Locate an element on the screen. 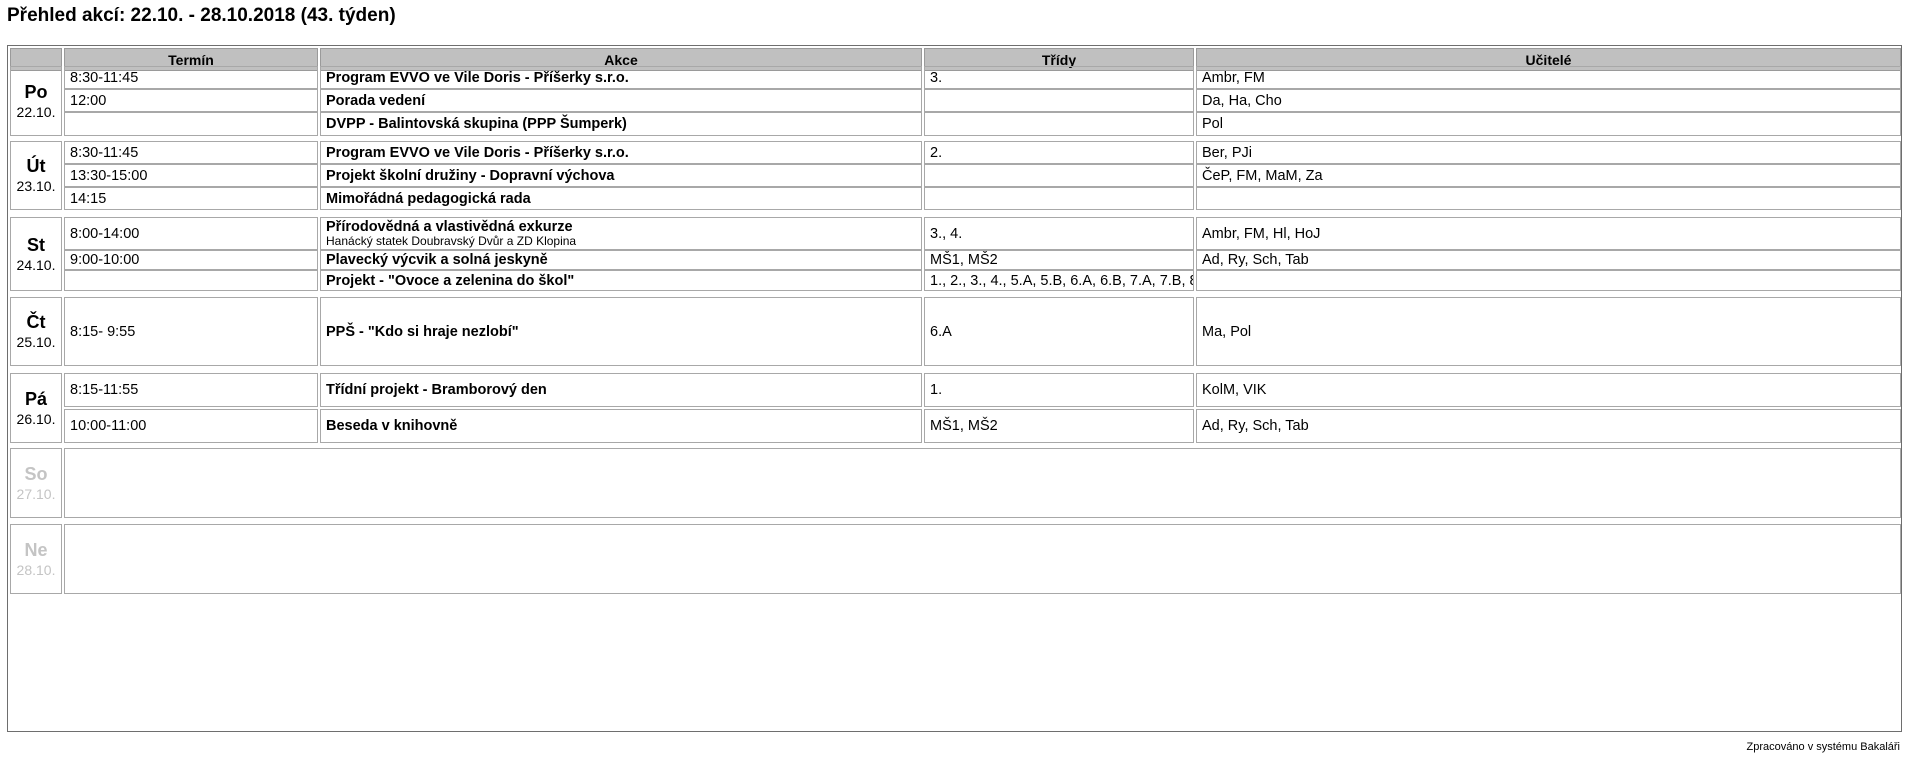  cell-time: 8:15-11:55 is located at coordinates (191, 390).